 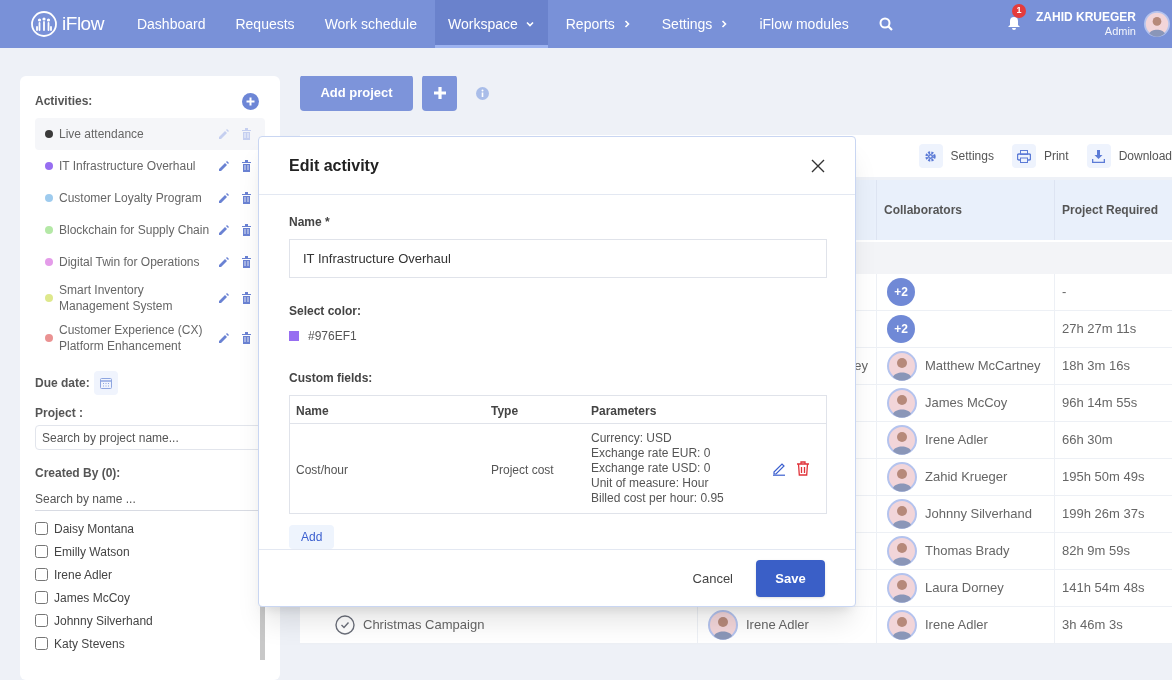 What do you see at coordinates (930, 156) in the screenshot?
I see `settings-icon` at bounding box center [930, 156].